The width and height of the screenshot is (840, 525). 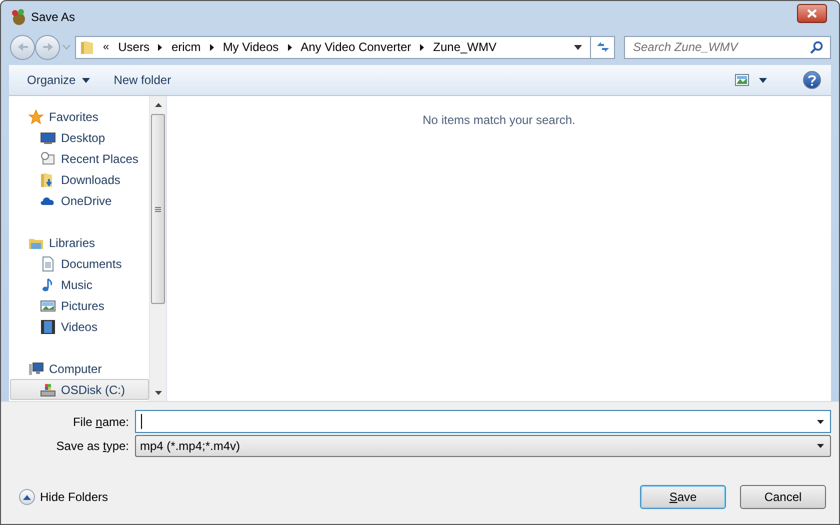 I want to click on desktop-icon, so click(x=48, y=138).